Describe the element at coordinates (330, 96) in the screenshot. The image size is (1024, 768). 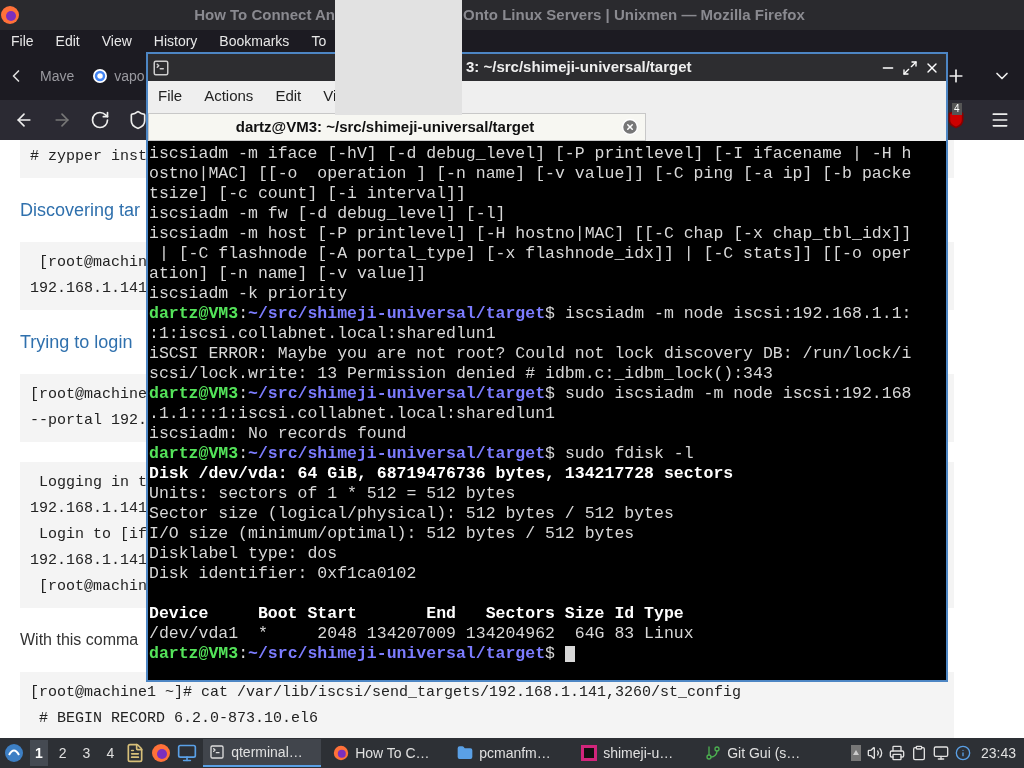
I see `menu-item: Vi` at that location.